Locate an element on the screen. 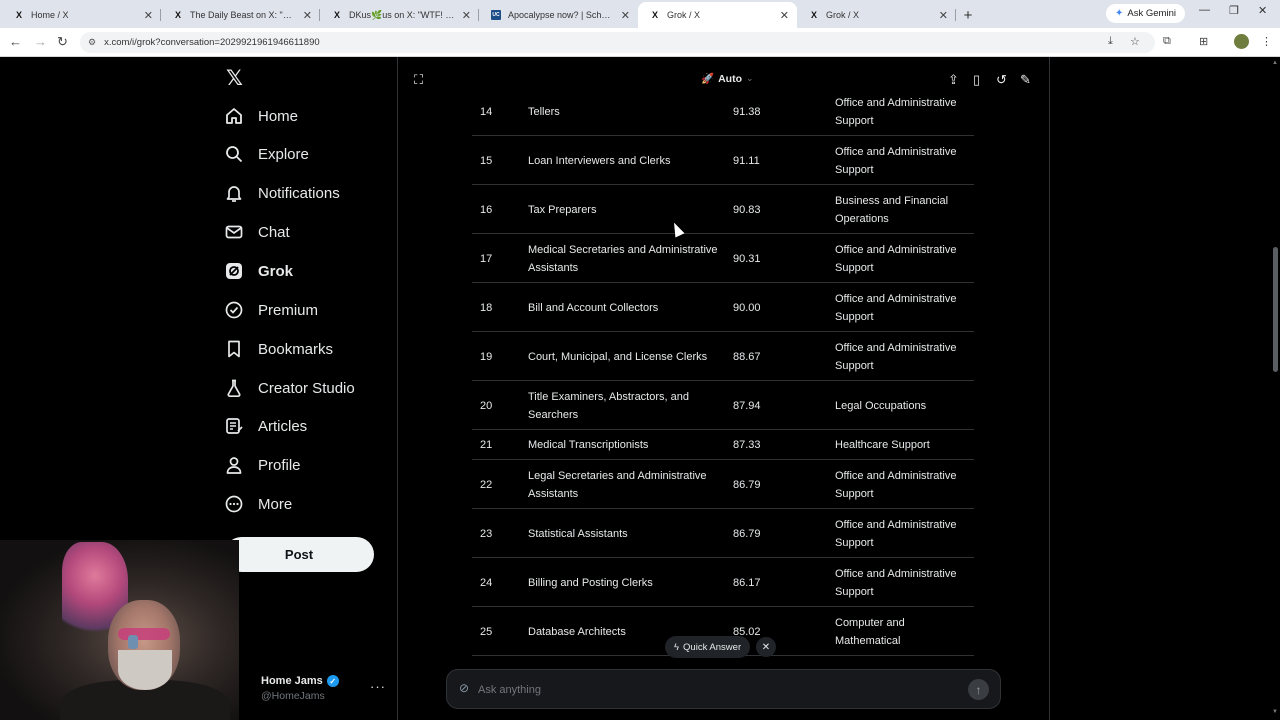  sidebar-item-articles: Articles is located at coordinates (265, 426).